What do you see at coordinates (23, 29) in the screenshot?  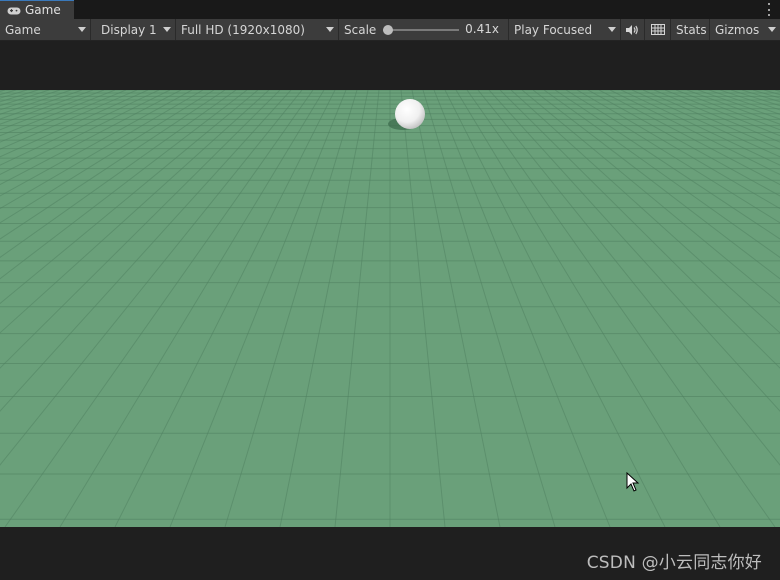 I see `mode-label: Game` at bounding box center [23, 29].